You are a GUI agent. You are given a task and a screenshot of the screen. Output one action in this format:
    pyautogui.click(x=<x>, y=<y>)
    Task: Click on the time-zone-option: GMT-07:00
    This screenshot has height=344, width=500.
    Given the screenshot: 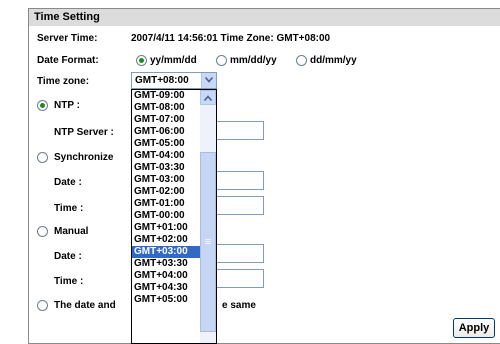 What is the action you would take?
    pyautogui.click(x=166, y=120)
    